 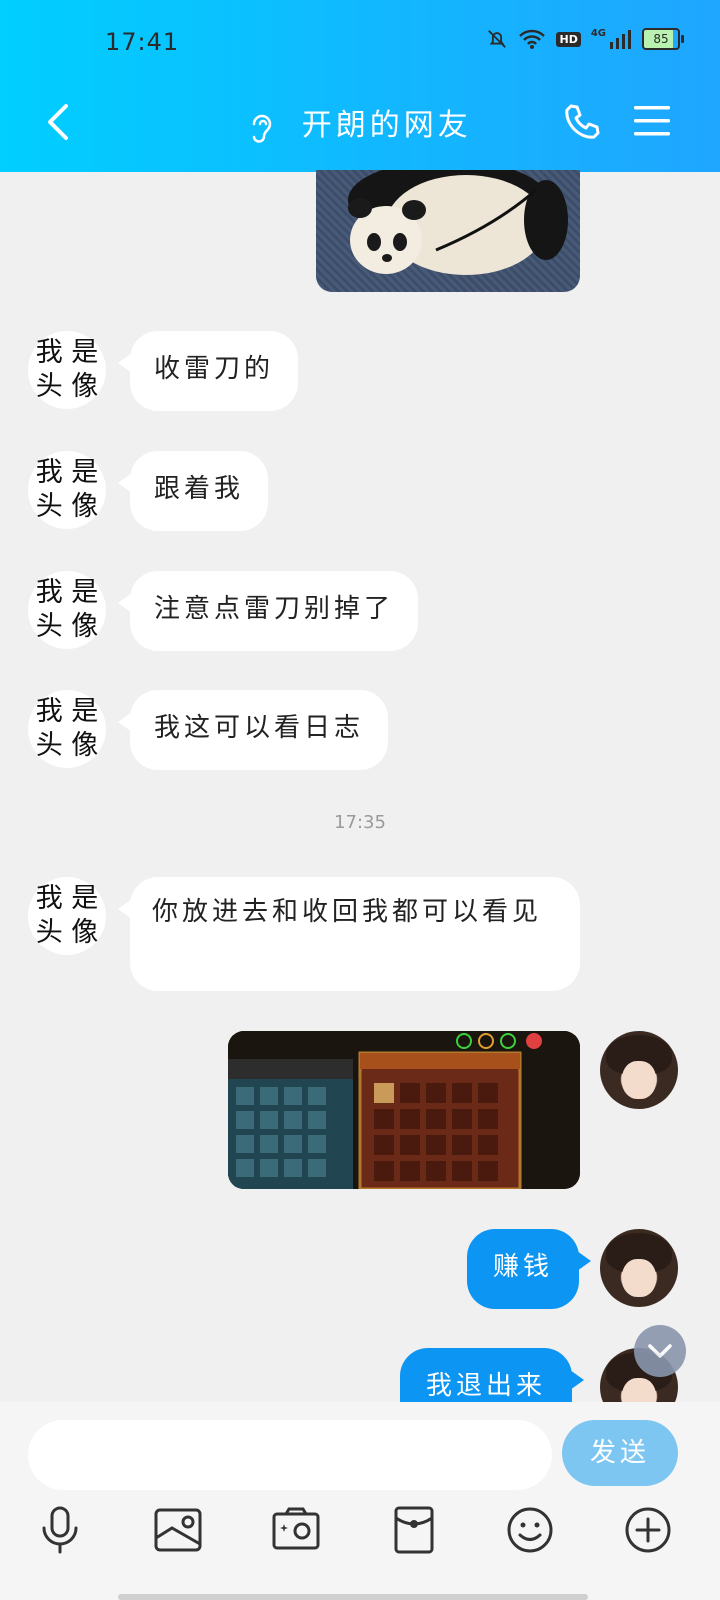 I want to click on outgoing-message: 赚钱, so click(x=529, y=1269).